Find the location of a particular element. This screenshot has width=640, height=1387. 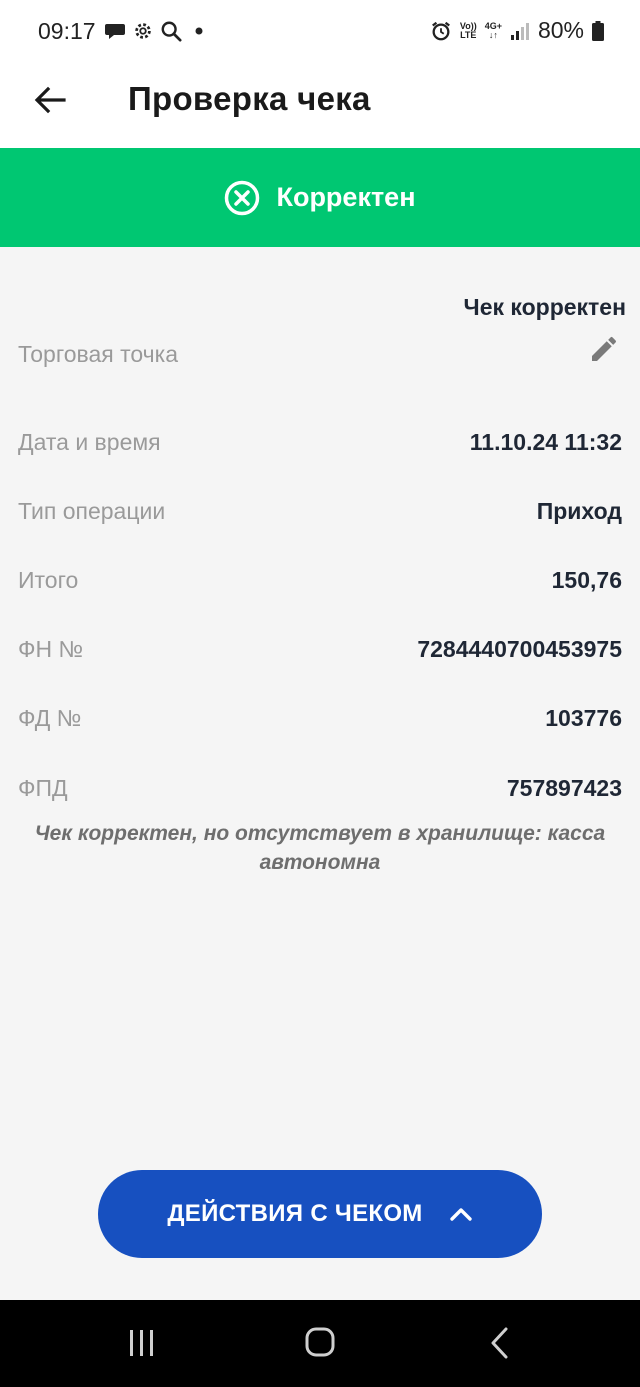

row-value: 7284440700453975 is located at coordinates (519, 649).